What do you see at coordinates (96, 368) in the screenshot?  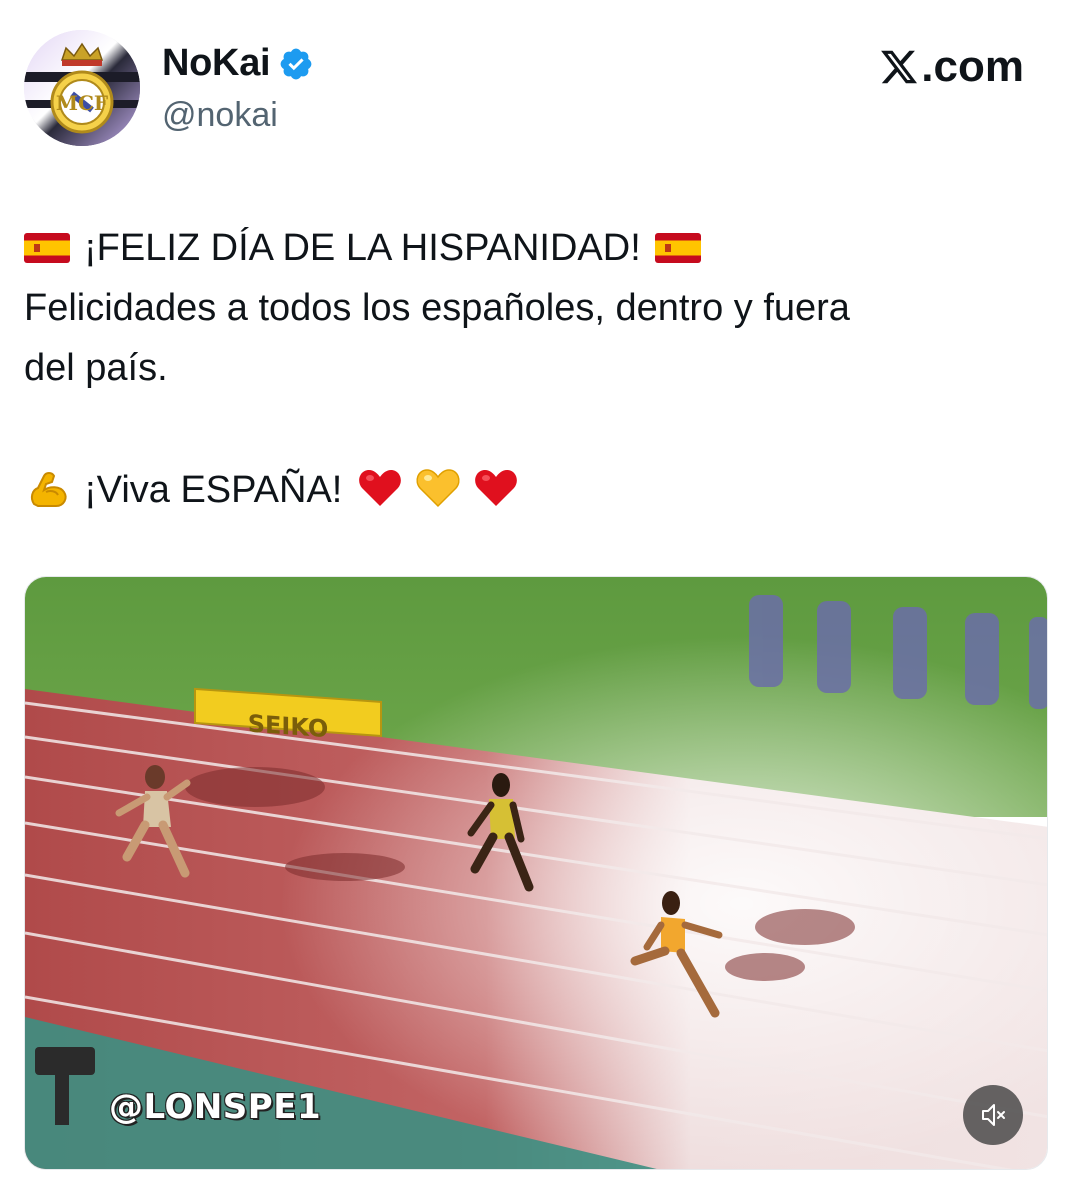 I see `tweet-line-3: del país.` at bounding box center [96, 368].